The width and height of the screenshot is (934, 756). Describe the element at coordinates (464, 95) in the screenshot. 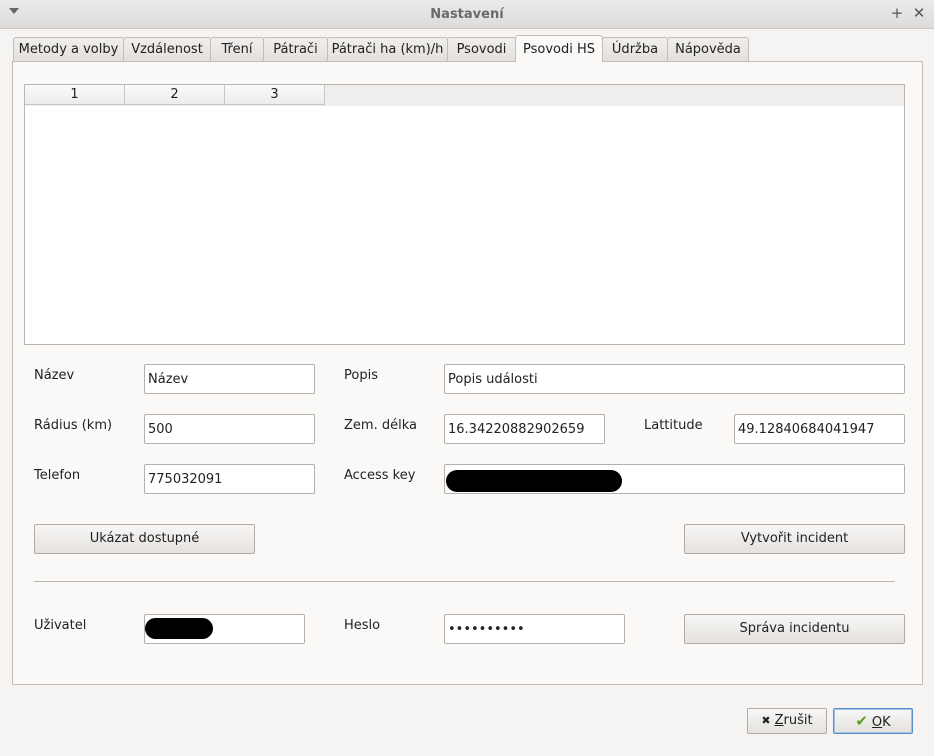

I see `table-header: 1 2 3` at that location.